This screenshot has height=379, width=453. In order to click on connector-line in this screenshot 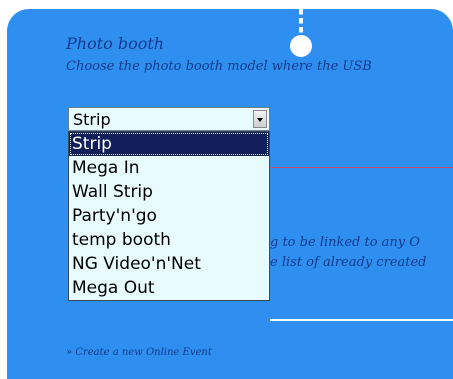, I will do `click(301, 23)`.